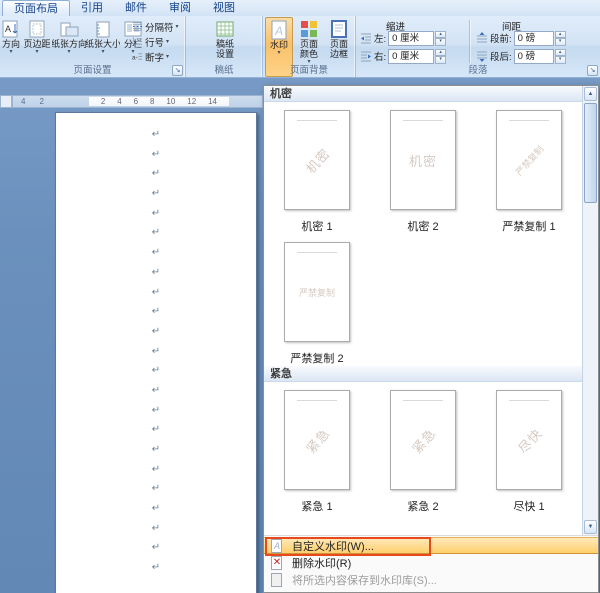  What do you see at coordinates (212, 101) in the screenshot?
I see `ruler-number: 14` at bounding box center [212, 101].